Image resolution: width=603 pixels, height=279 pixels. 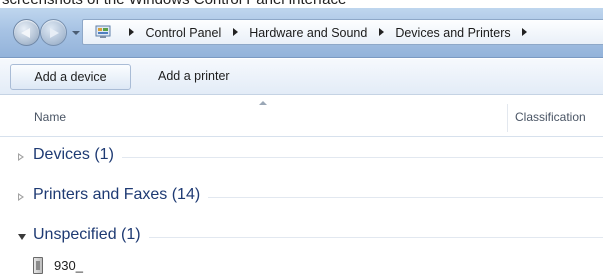 What do you see at coordinates (301, 116) in the screenshot?
I see `column-headers: Name Classification` at bounding box center [301, 116].